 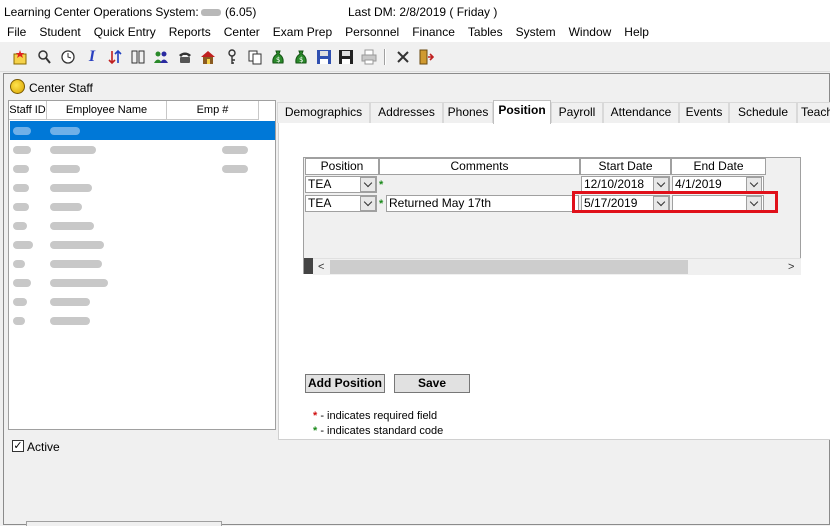 What do you see at coordinates (138, 57) in the screenshot?
I see `book-icon` at bounding box center [138, 57].